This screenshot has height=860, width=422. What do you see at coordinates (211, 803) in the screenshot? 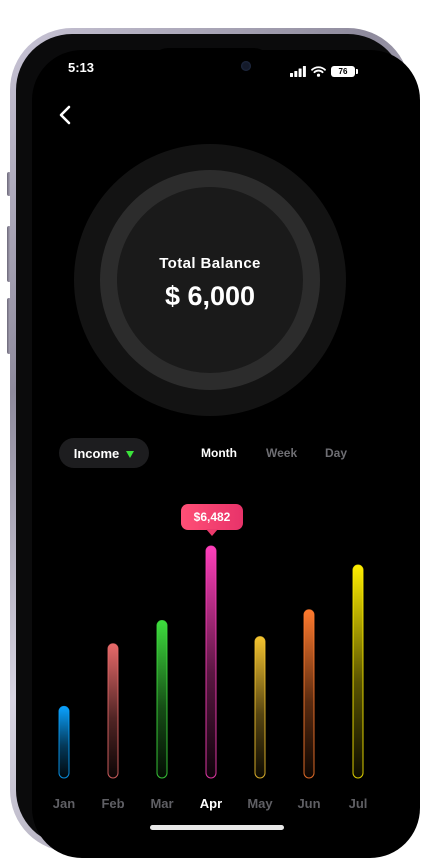
I see `month-label-apr: Apr` at bounding box center [211, 803].